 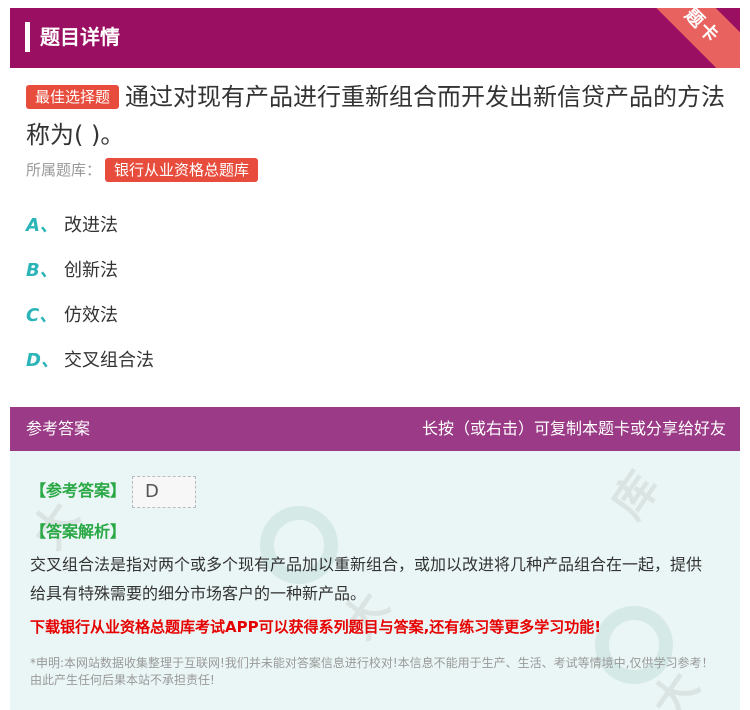 What do you see at coordinates (109, 360) in the screenshot?
I see `option-text: 交叉组合法` at bounding box center [109, 360].